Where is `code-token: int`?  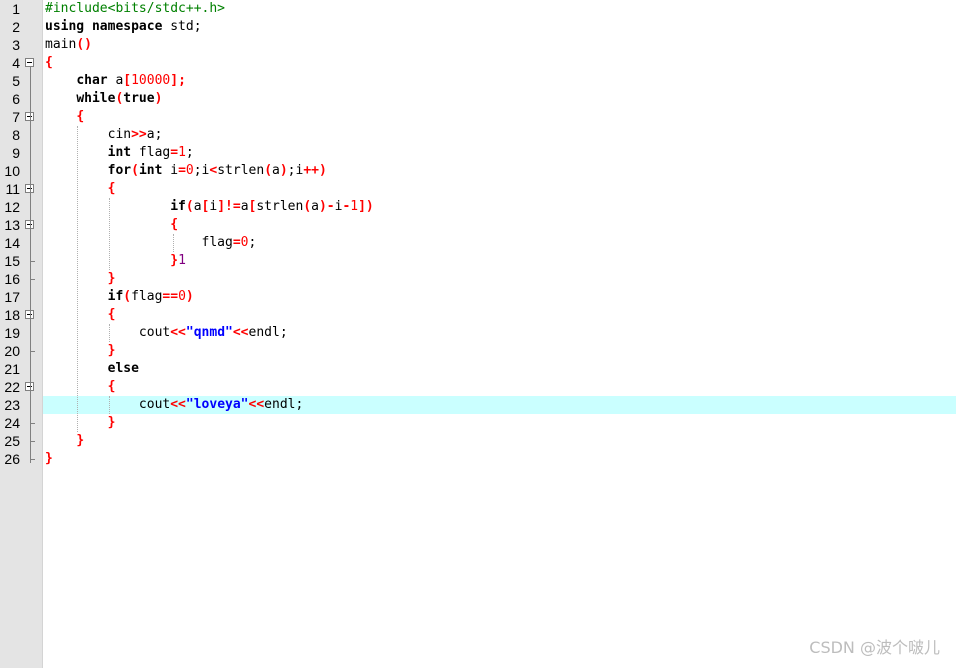
code-token: int is located at coordinates (150, 170).